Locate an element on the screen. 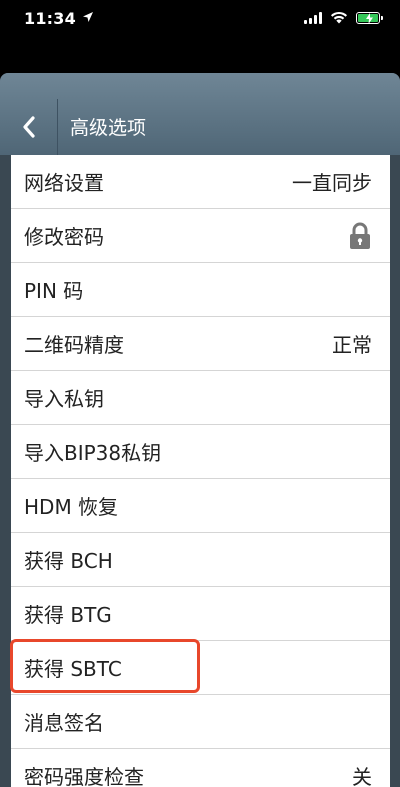  wifi-icon is located at coordinates (339, 17).